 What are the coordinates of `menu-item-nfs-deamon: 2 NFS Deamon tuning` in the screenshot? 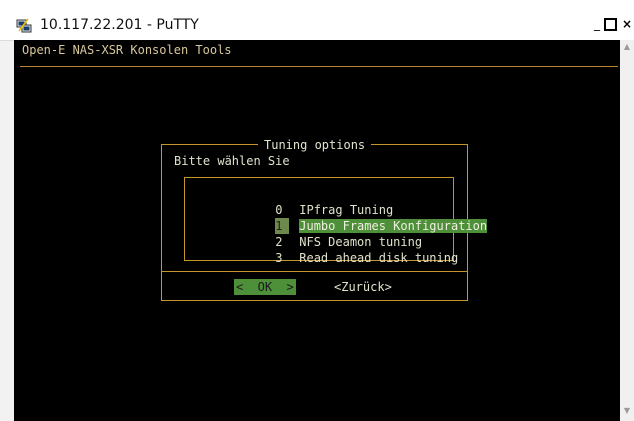 It's located at (312, 233).